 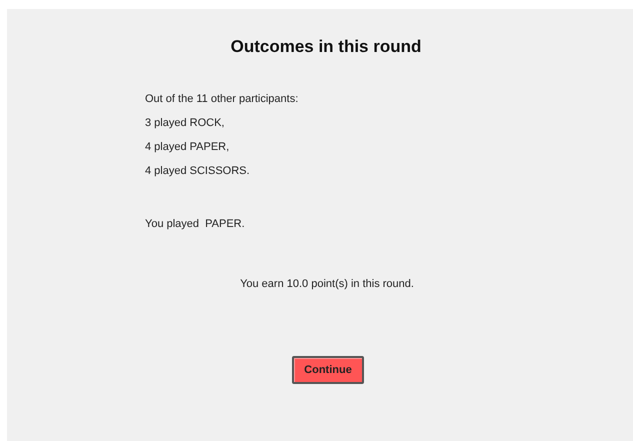 I want to click on result-line: Out of the 11 other participants:, so click(x=222, y=99).